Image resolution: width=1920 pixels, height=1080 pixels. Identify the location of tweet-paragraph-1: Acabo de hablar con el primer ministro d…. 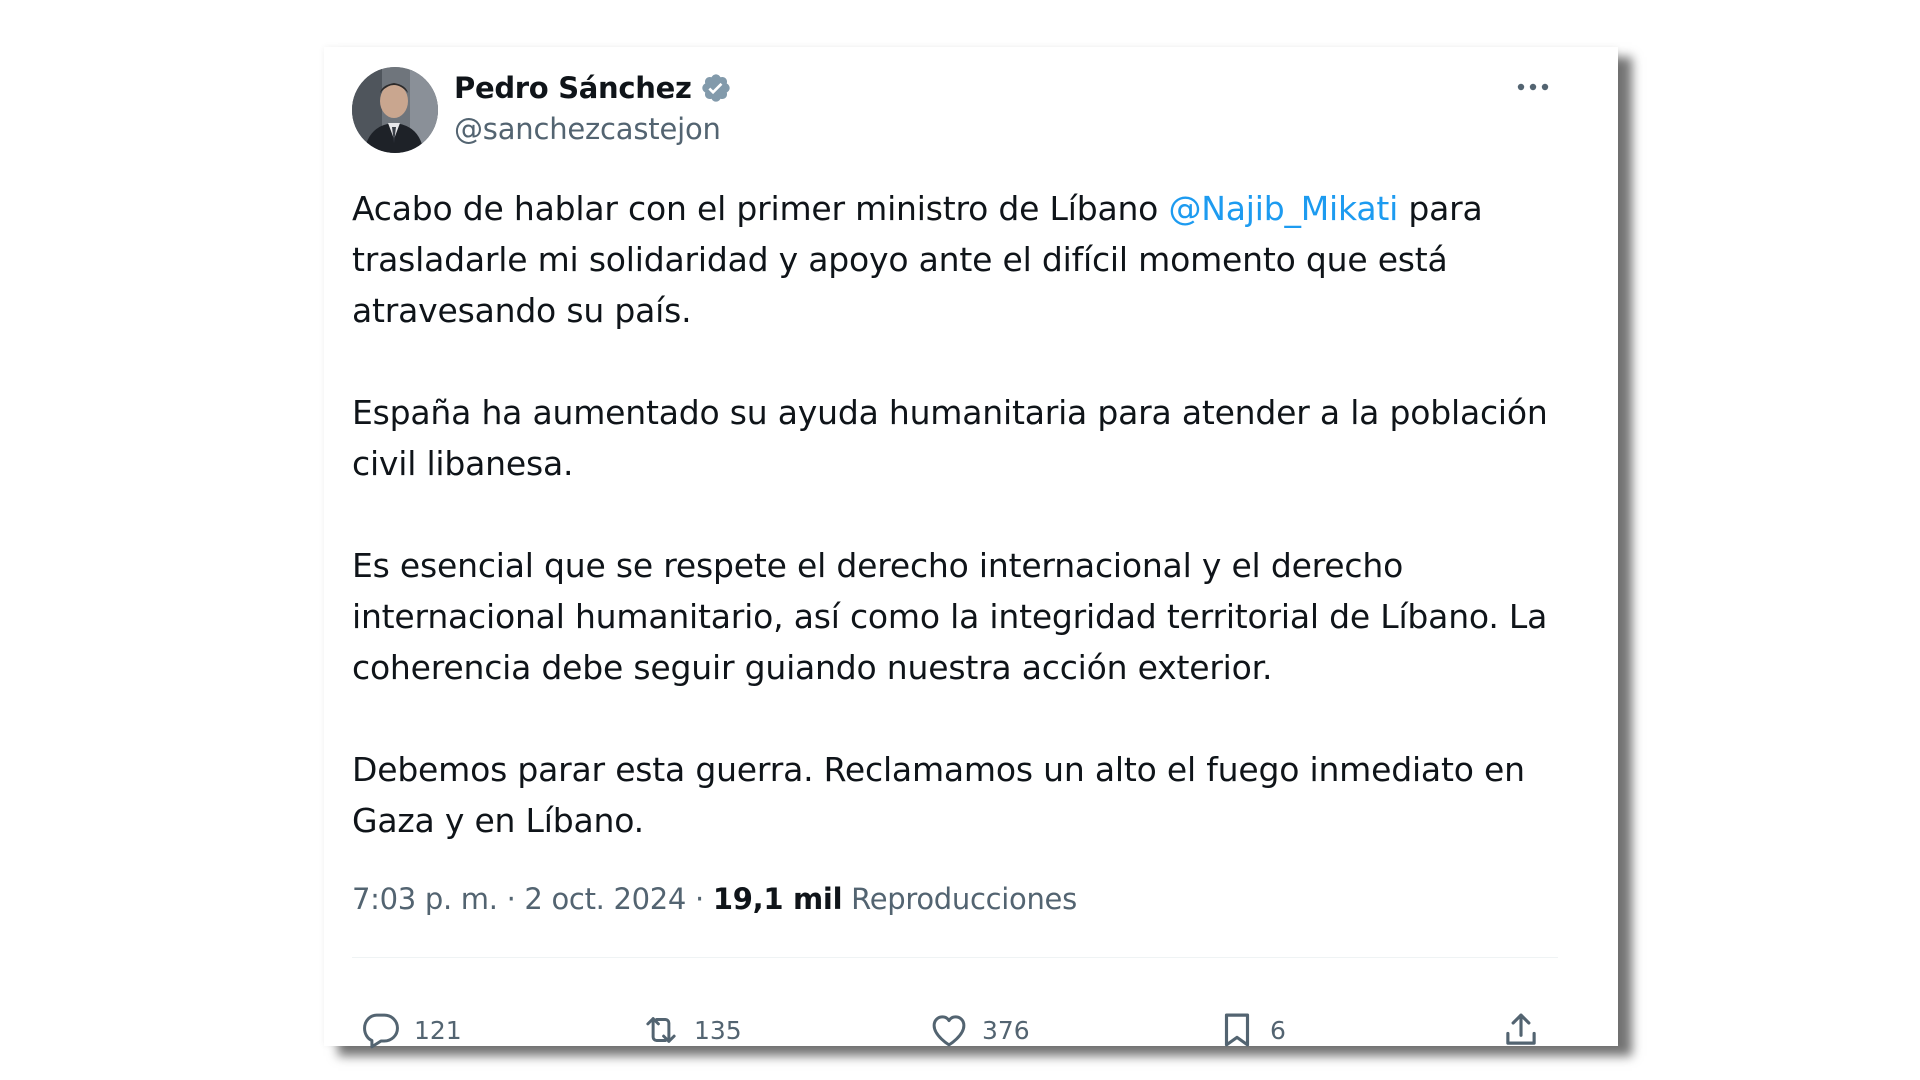
(967, 259).